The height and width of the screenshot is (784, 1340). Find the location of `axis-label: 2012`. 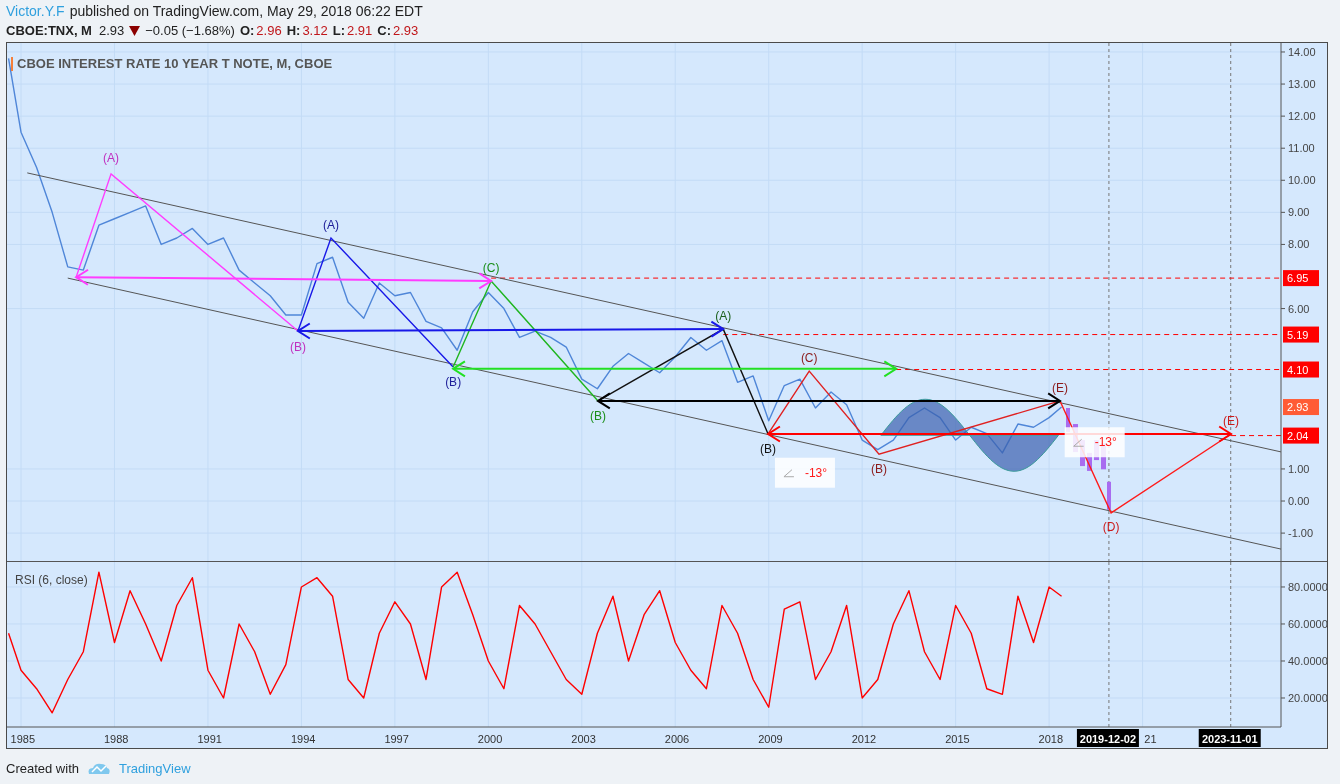

axis-label: 2012 is located at coordinates (864, 739).